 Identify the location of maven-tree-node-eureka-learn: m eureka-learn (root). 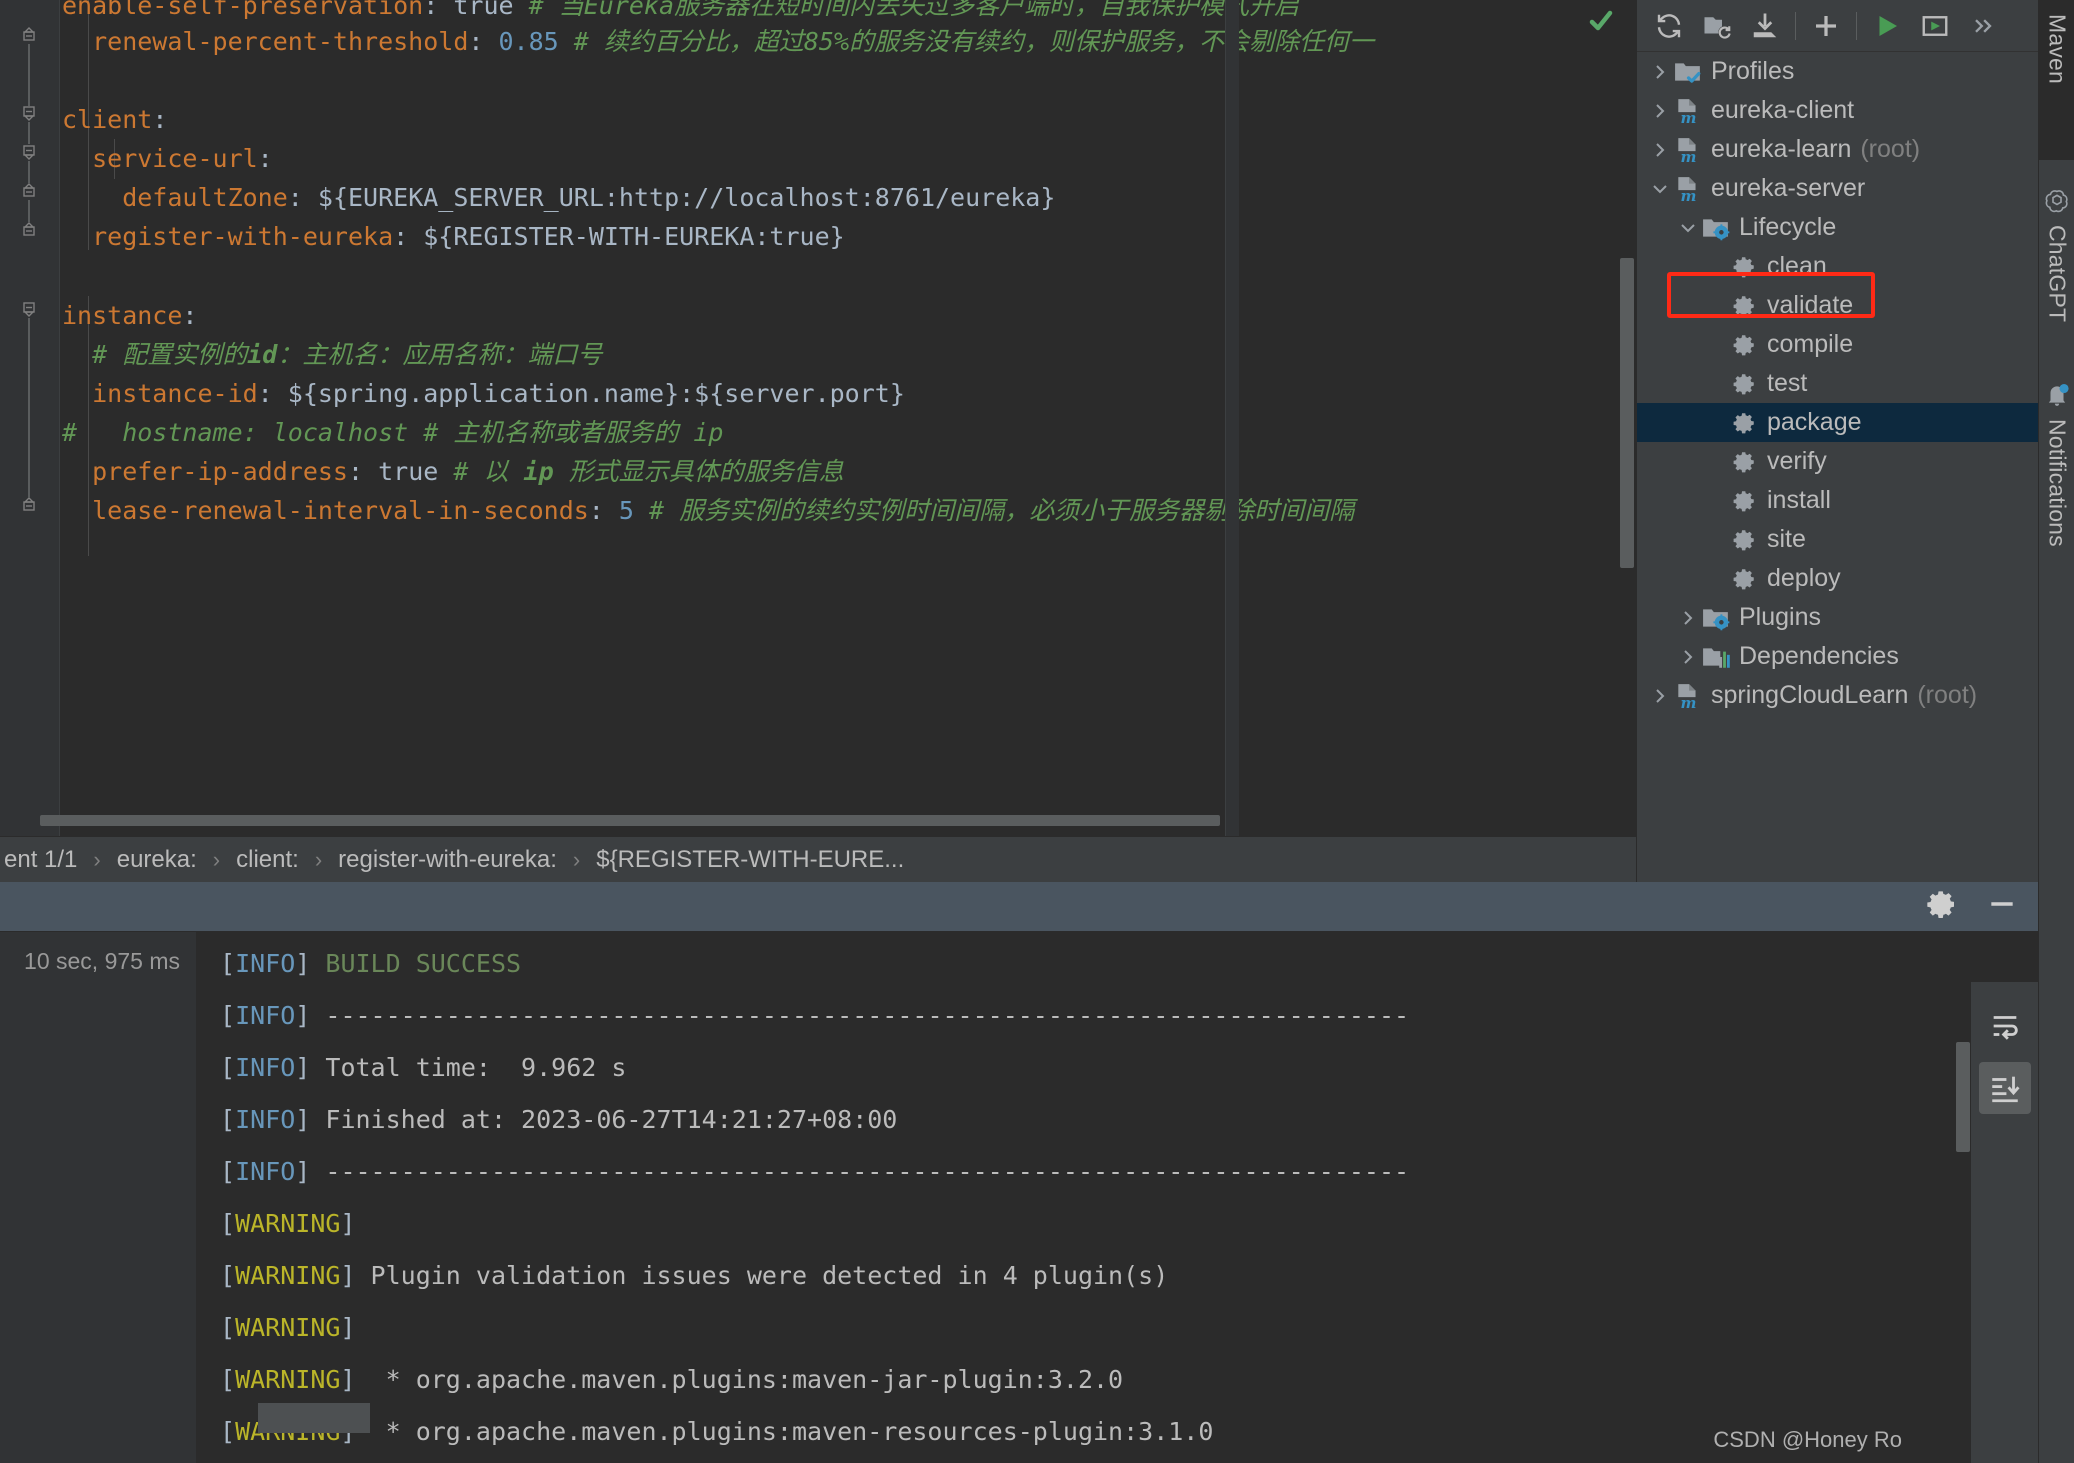
(1838, 149).